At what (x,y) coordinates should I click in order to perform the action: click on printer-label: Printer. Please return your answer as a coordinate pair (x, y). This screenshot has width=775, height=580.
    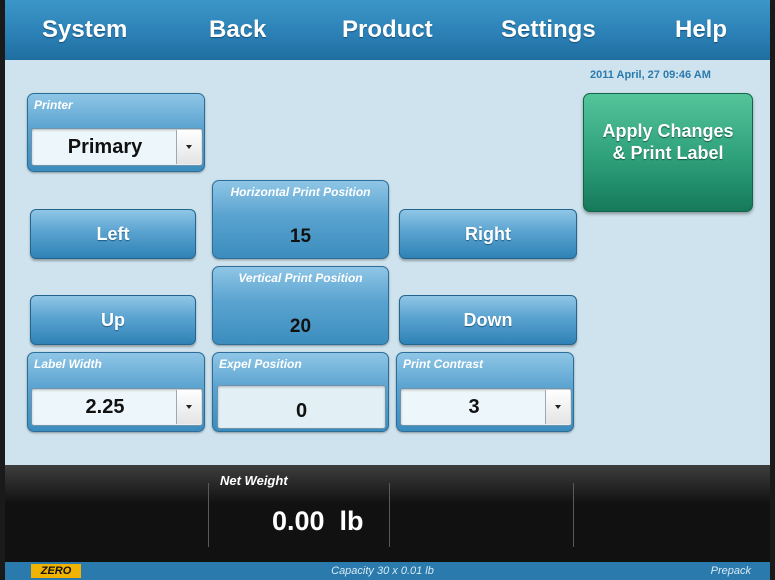
    Looking at the image, I should click on (53, 105).